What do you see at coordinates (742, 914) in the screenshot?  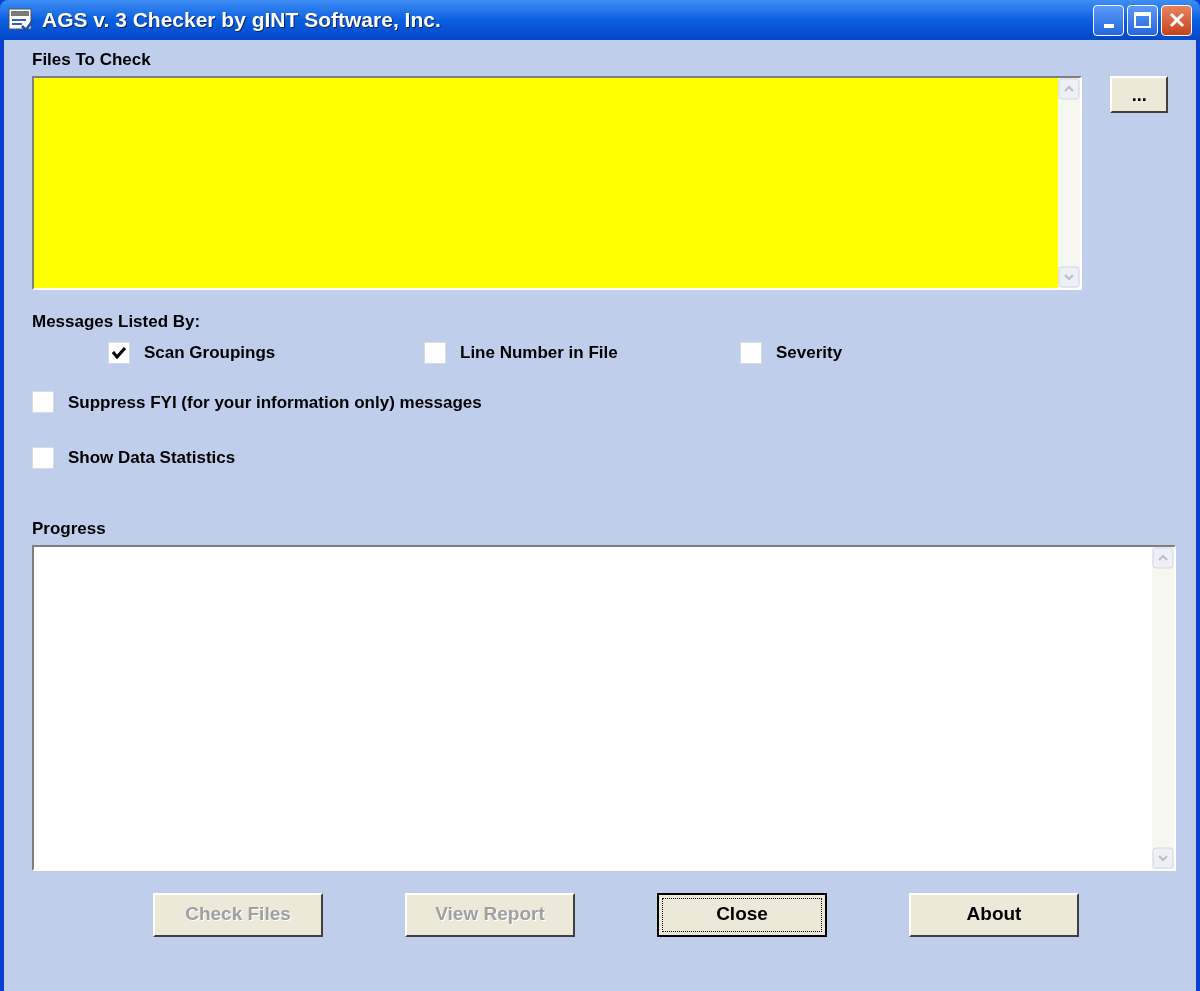 I see `dialog-button: Close` at bounding box center [742, 914].